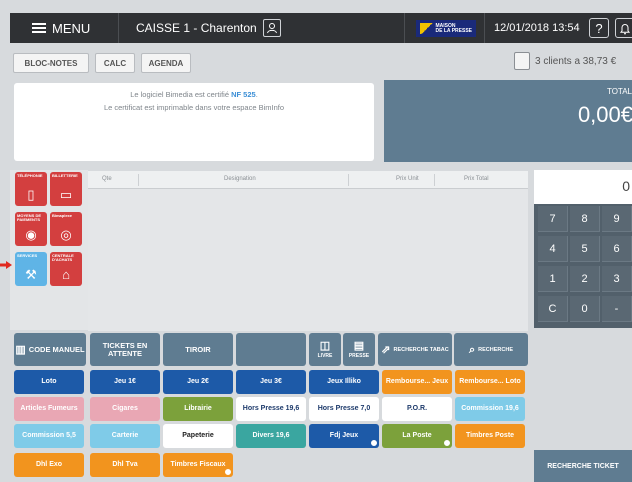 The width and height of the screenshot is (632, 482). Describe the element at coordinates (49, 465) in the screenshot. I see `product-button-dhl-exo: Dhl Exo` at that location.